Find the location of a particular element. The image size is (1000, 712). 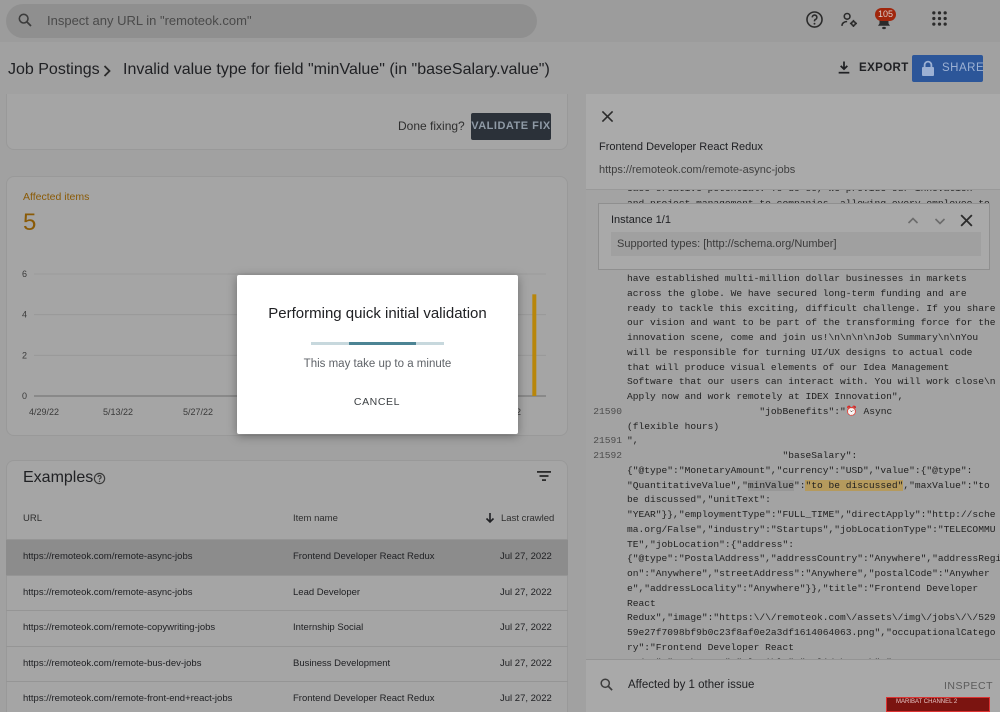

code-job-benefits: "jobBenefits":"⏰ Async (flexible hours) is located at coordinates (760, 419).